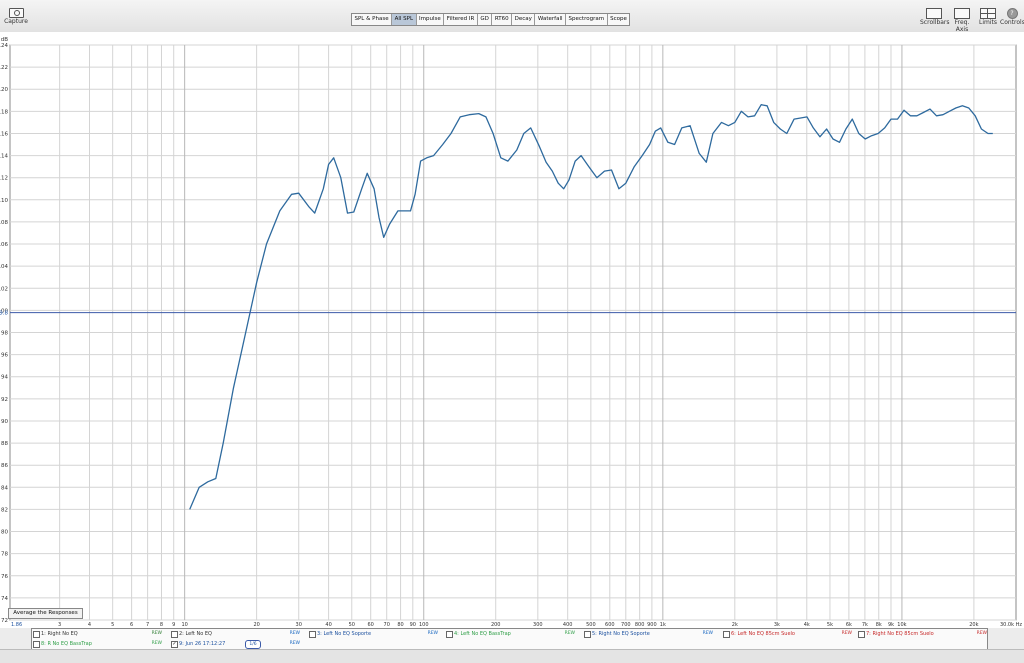 The image size is (1024, 663). I want to click on trace-name: 1: Right No EQ, so click(59, 634).